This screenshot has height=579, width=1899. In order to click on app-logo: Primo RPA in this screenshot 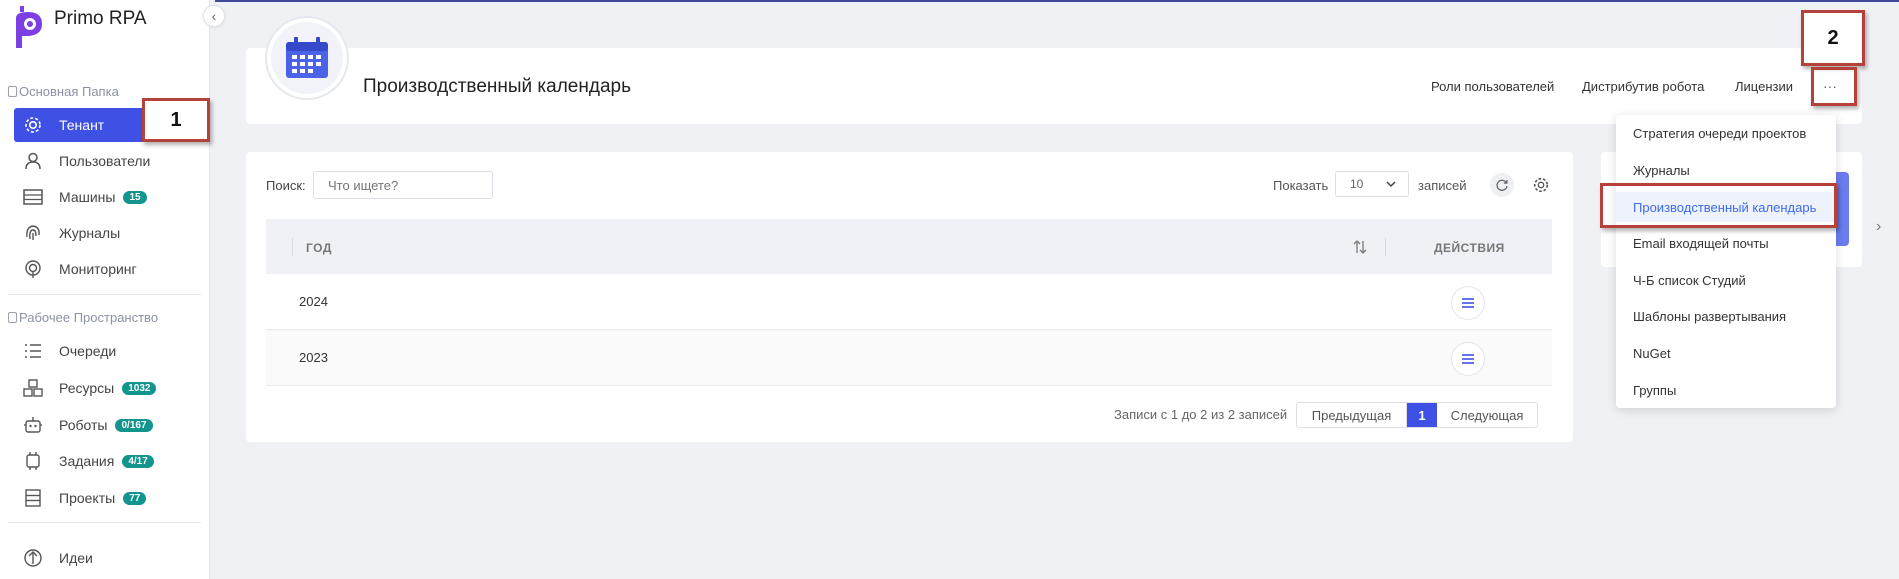, I will do `click(79, 27)`.